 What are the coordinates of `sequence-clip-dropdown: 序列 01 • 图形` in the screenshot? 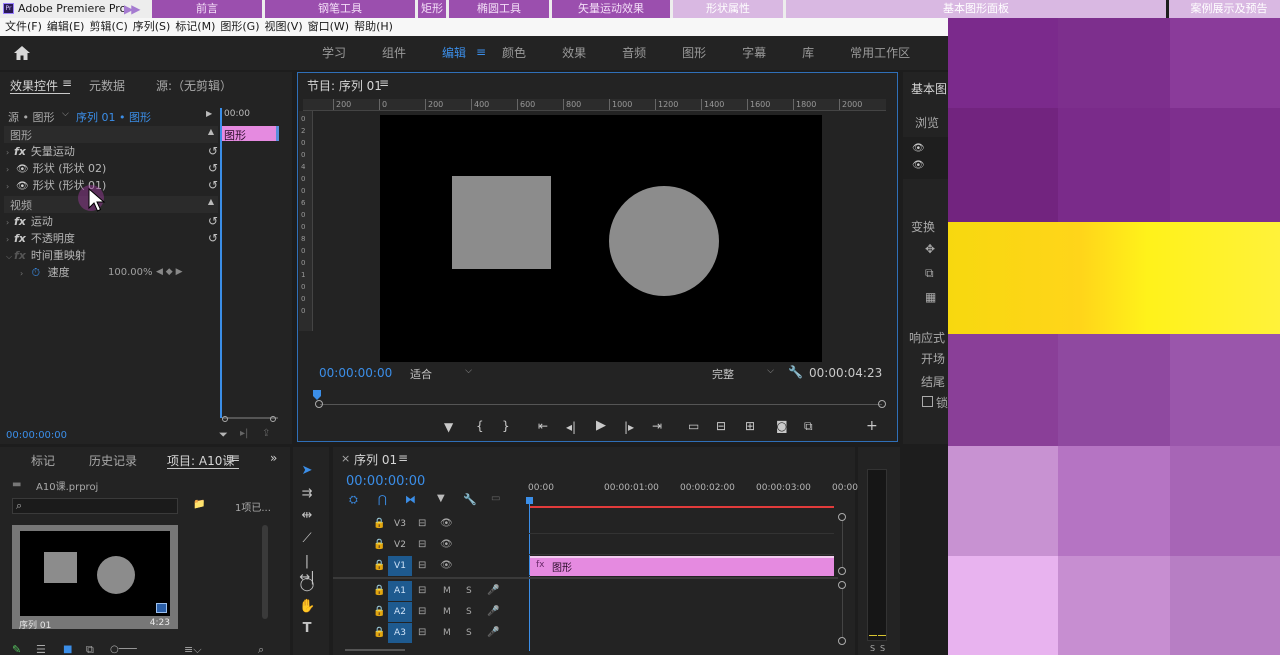 It's located at (113, 117).